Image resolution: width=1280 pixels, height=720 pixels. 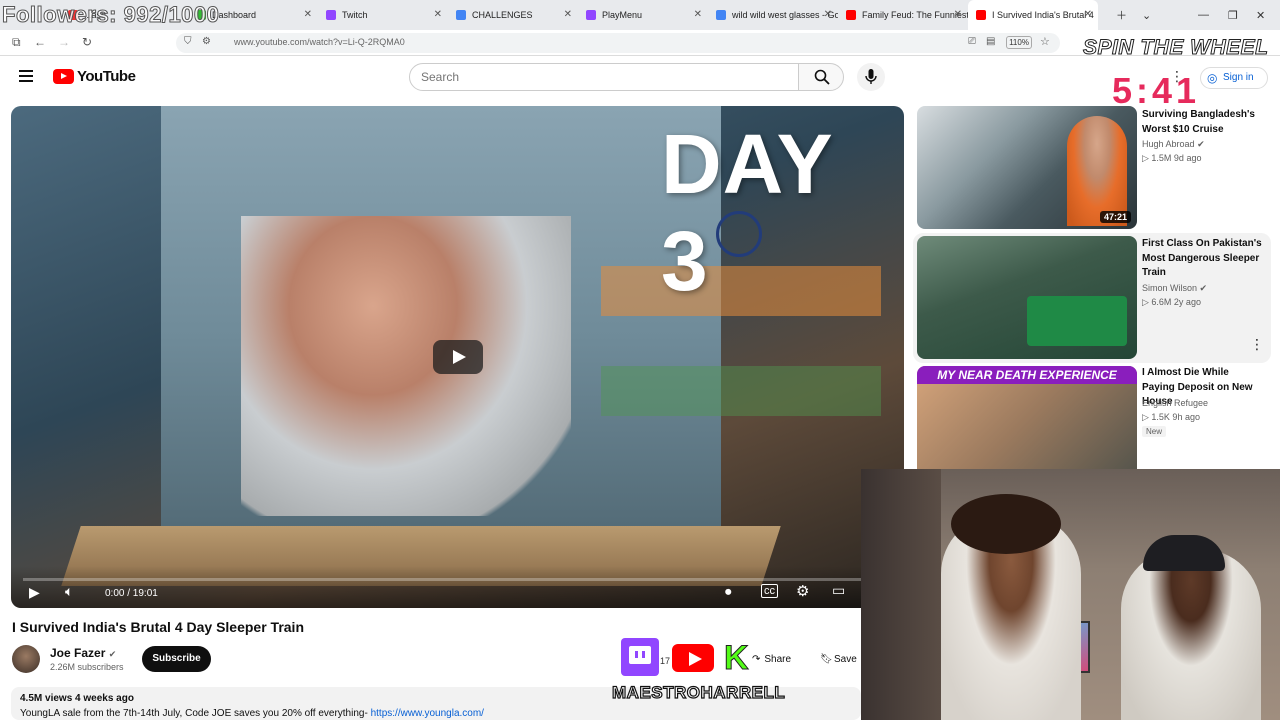 What do you see at coordinates (188, 41) in the screenshot?
I see `shield-icon: ⛉` at bounding box center [188, 41].